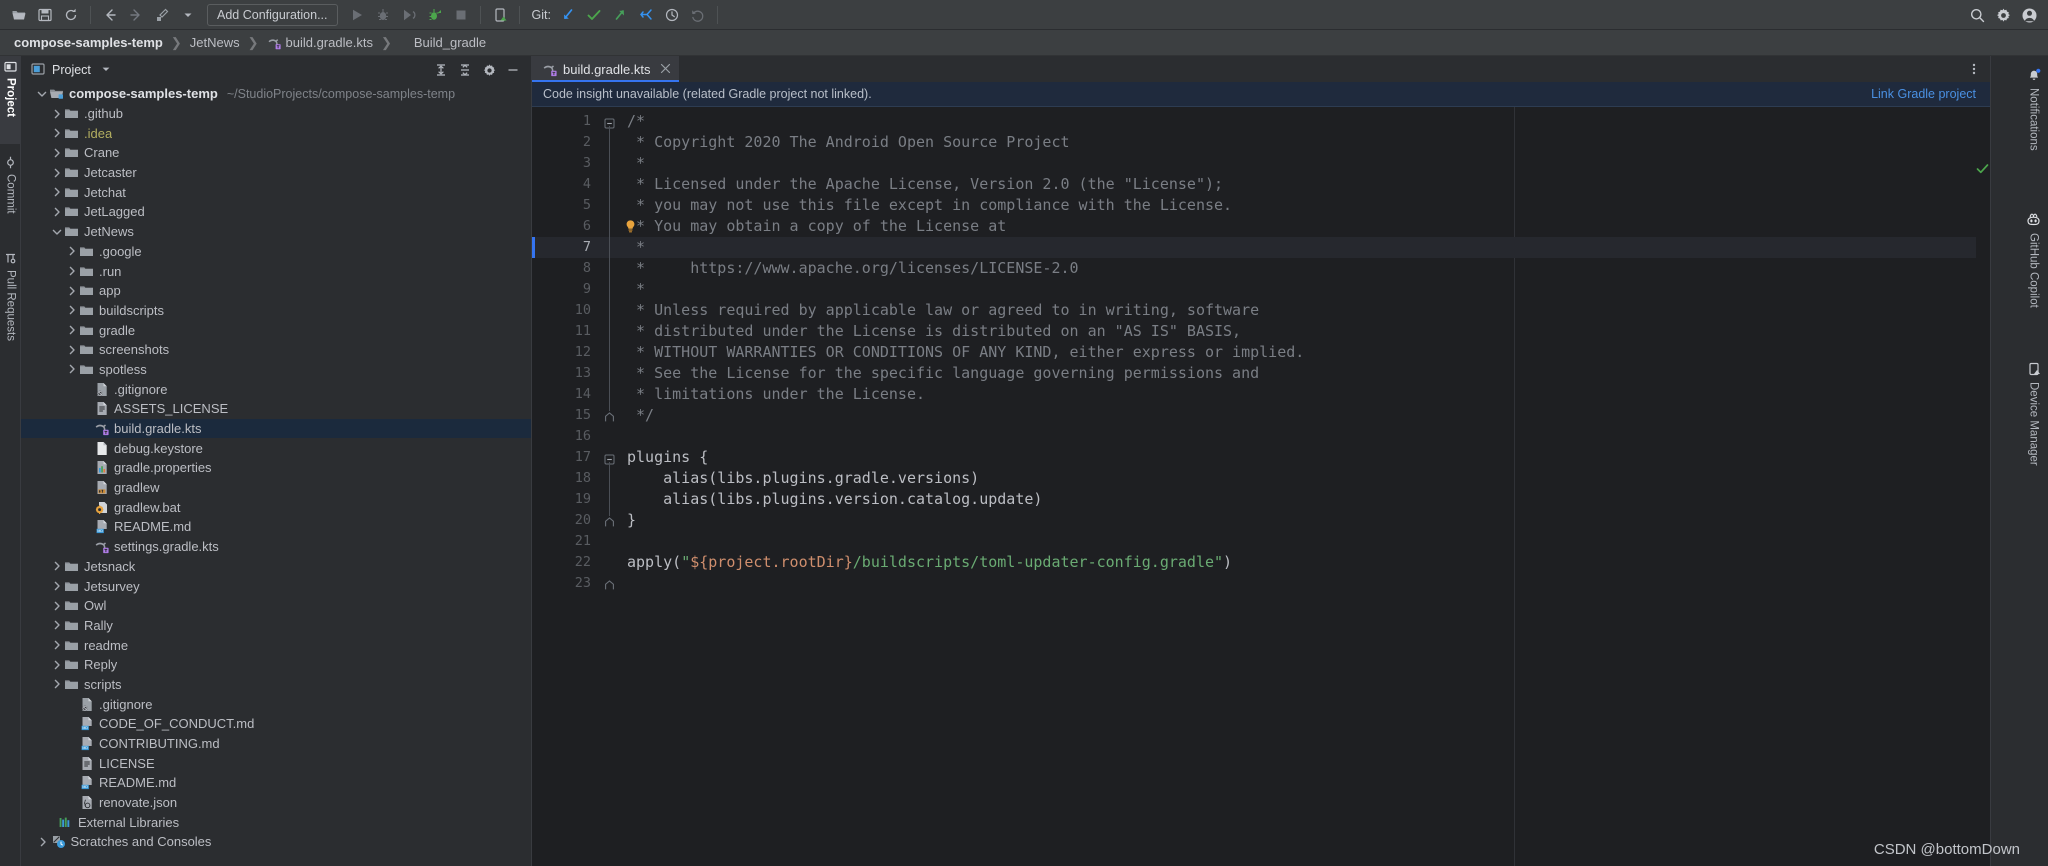 The height and width of the screenshot is (866, 2048). What do you see at coordinates (1923, 94) in the screenshot?
I see `link-gradle-project-link: Link Gradle project` at bounding box center [1923, 94].